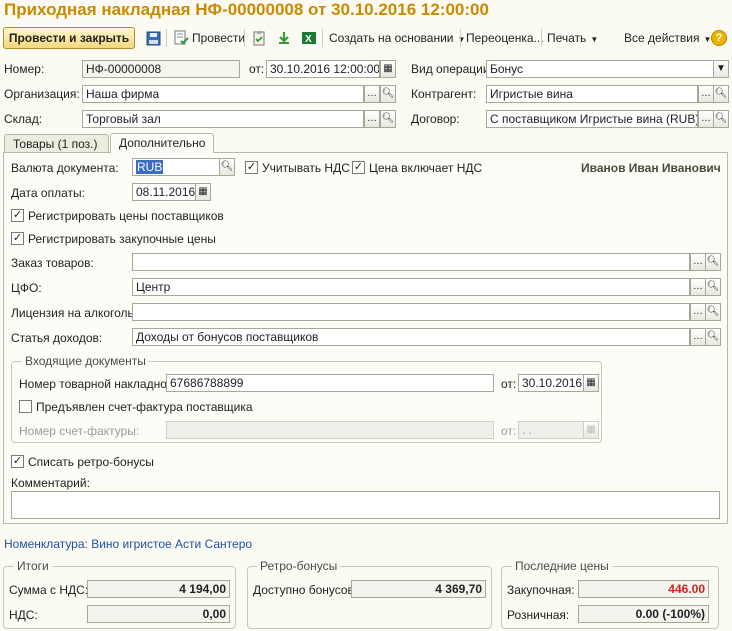 This screenshot has width=732, height=631. I want to click on help-icon: ?, so click(719, 38).